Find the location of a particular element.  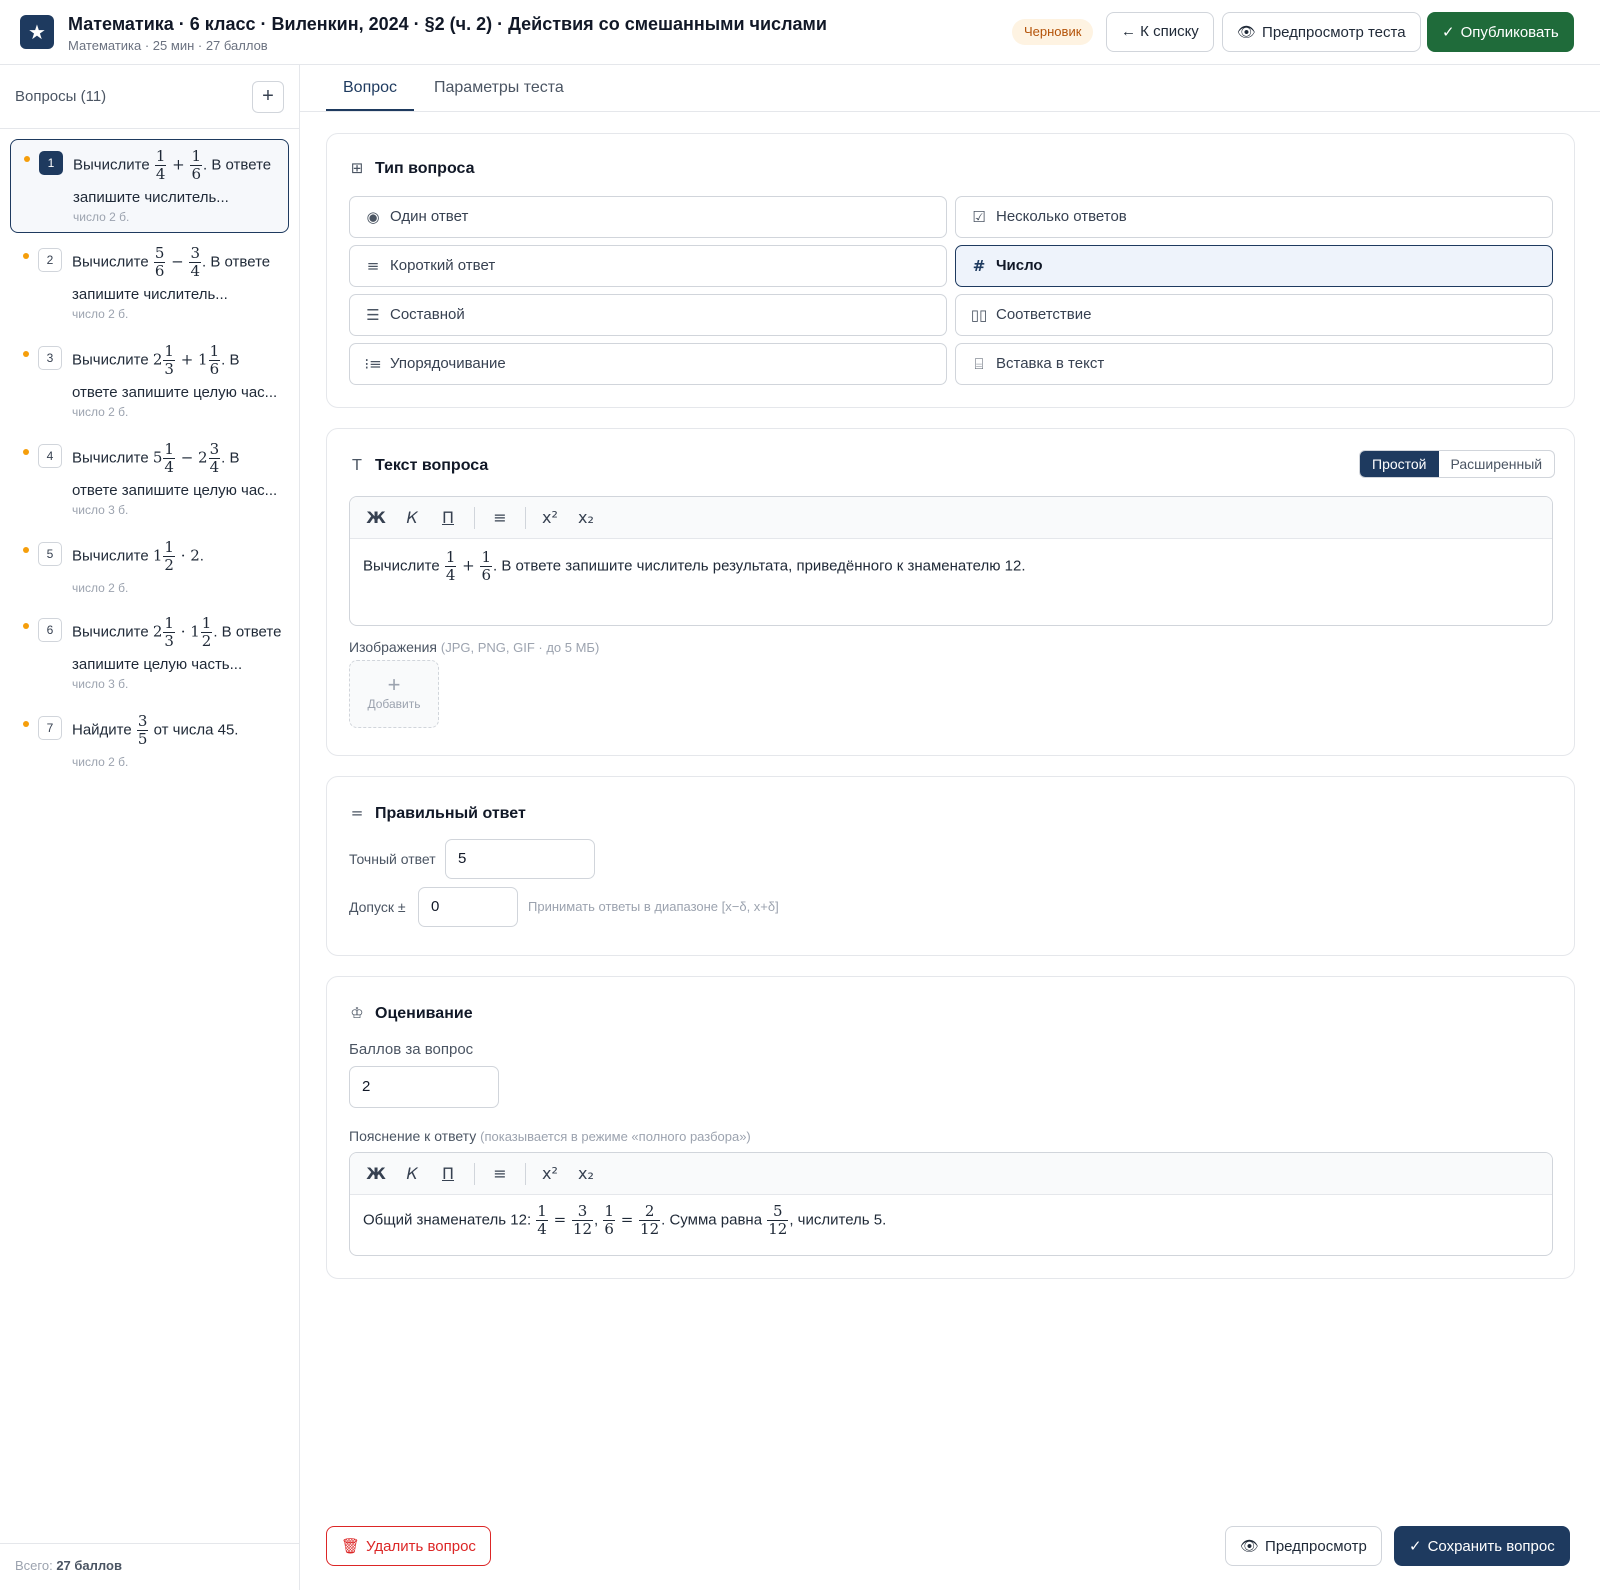

type-option-number: # Число is located at coordinates (1254, 266).